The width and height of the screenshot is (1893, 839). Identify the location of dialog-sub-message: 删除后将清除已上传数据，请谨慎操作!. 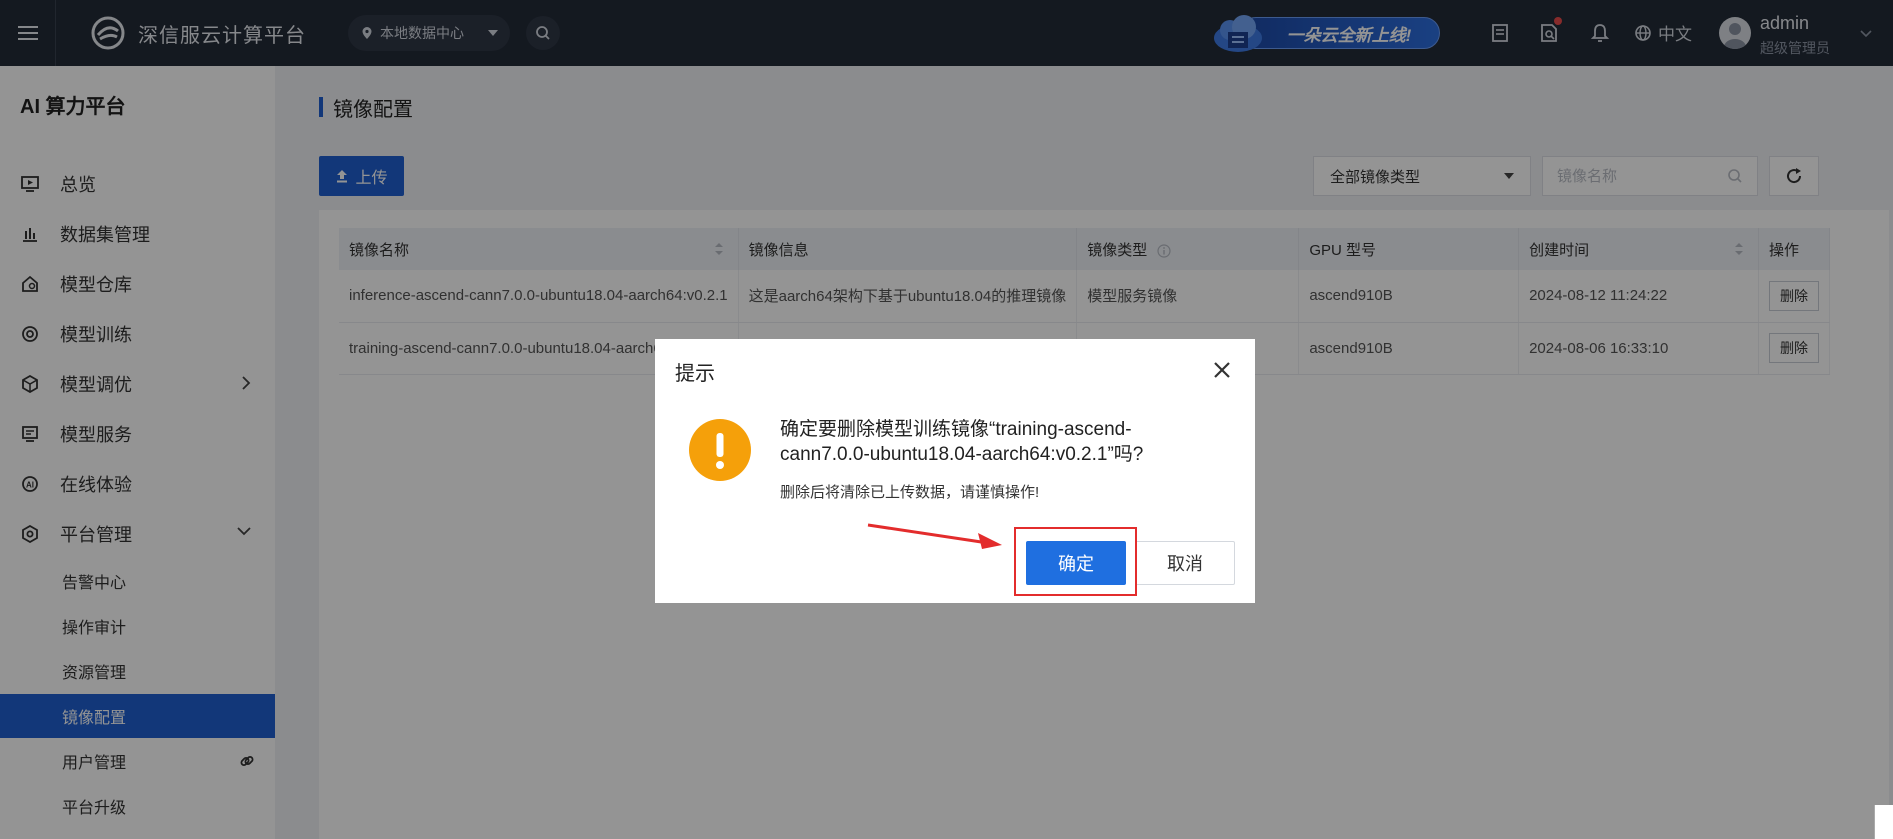
(910, 492).